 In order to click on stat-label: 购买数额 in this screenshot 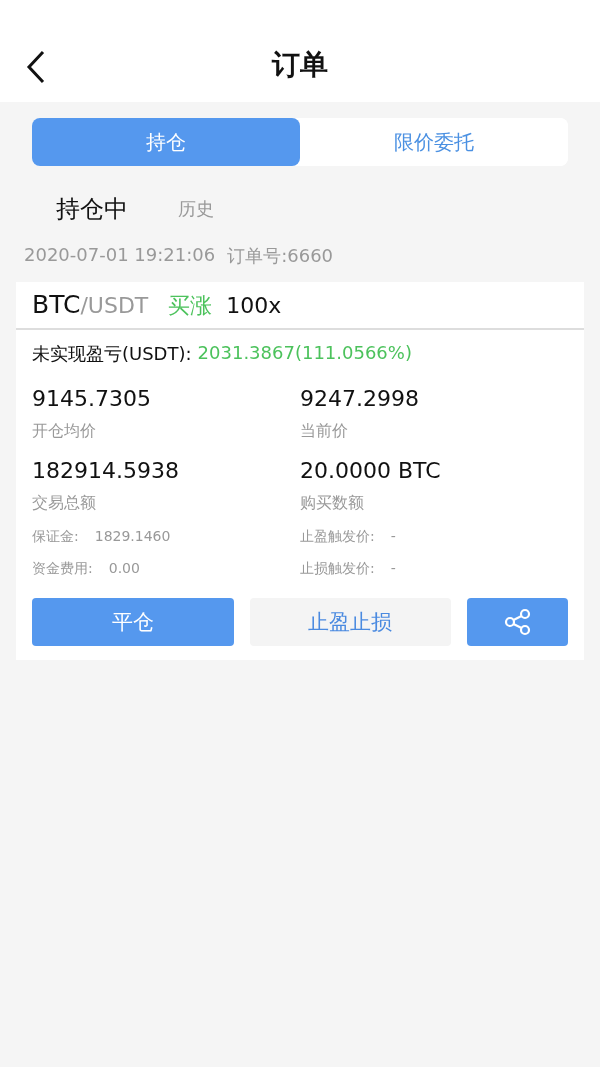, I will do `click(332, 503)`.